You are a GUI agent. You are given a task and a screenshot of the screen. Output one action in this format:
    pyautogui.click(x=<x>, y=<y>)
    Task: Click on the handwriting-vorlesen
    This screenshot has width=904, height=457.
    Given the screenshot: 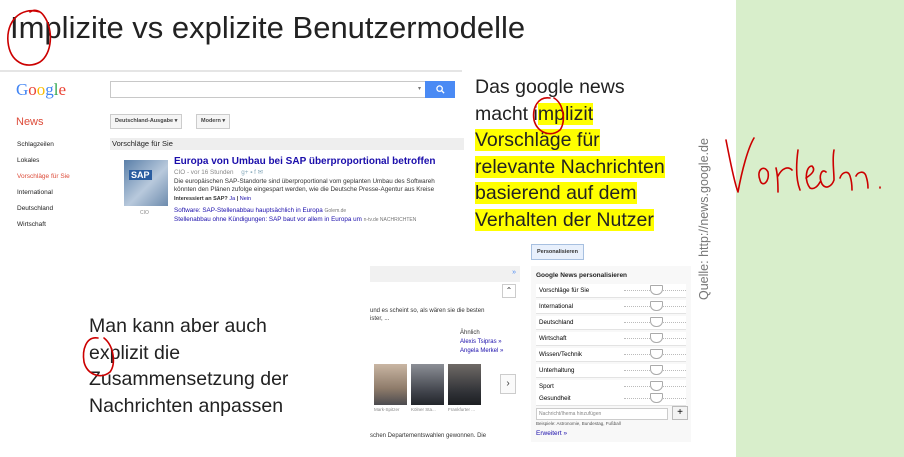 What is the action you would take?
    pyautogui.click(x=803, y=165)
    